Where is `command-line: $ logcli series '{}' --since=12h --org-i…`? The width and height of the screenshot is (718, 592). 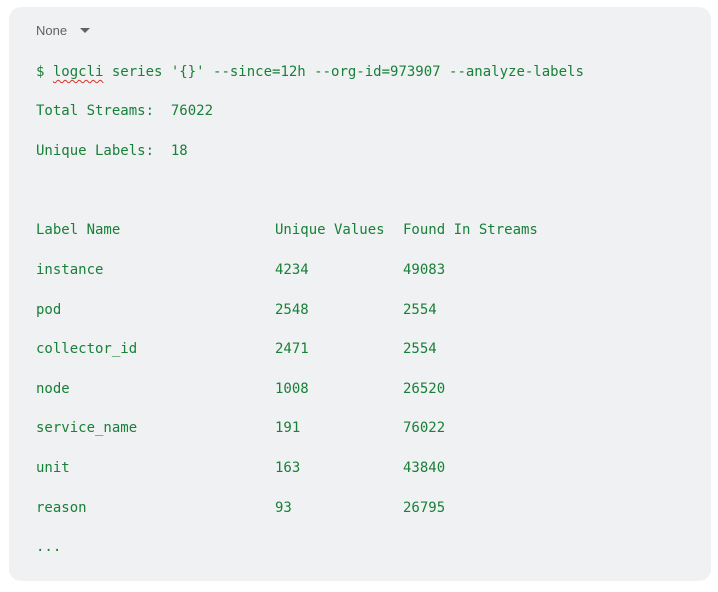
command-line: $ logcli series '{}' --since=12h --org-i… is located at coordinates (310, 72).